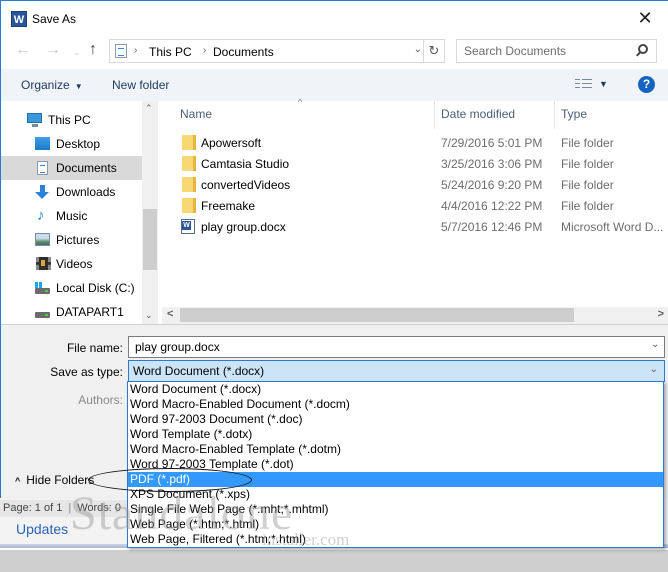 The width and height of the screenshot is (668, 572). I want to click on hide-folders-button: ^ Hide Folders, so click(54, 480).